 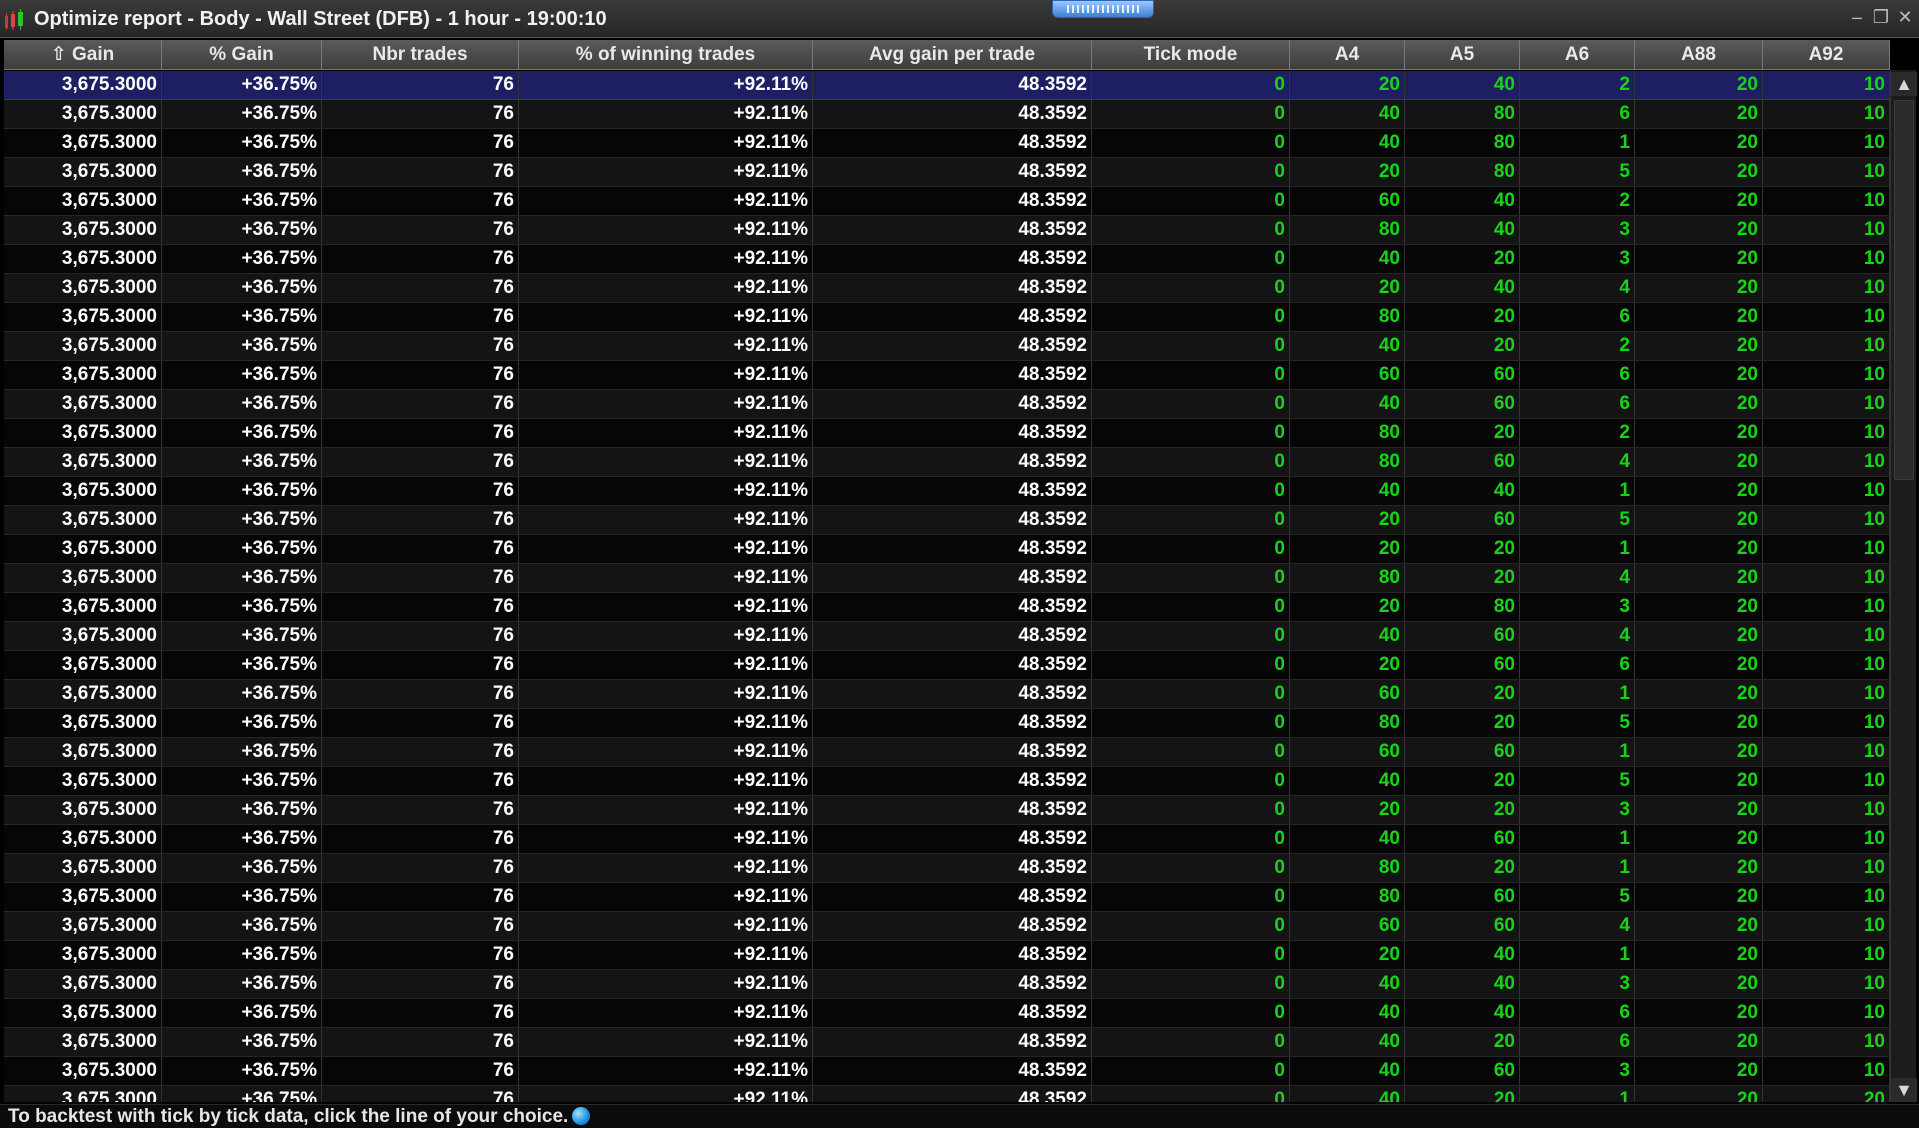 I want to click on close-button: ✕, so click(x=1905, y=17).